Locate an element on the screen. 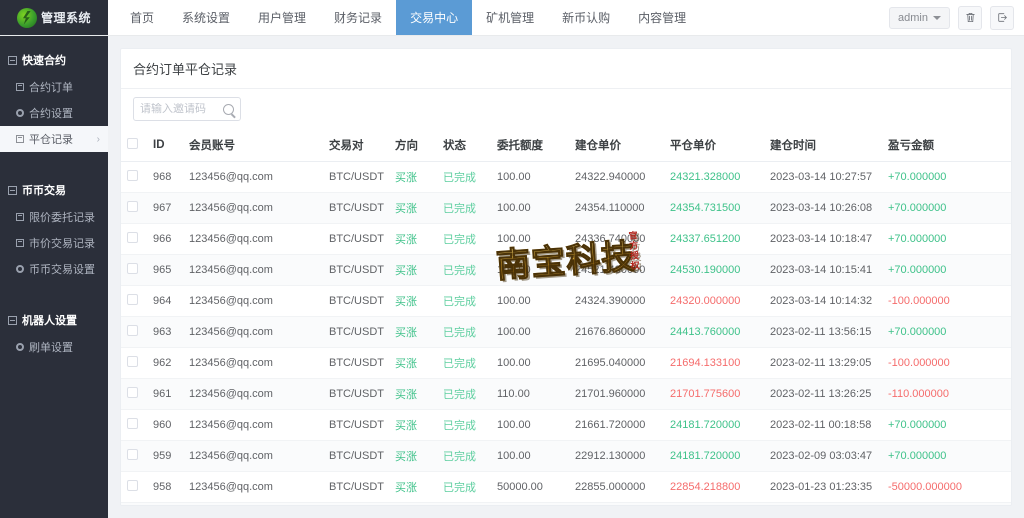 The image size is (1024, 518). sidebar-item-label: 市价交易记录 is located at coordinates (62, 244).